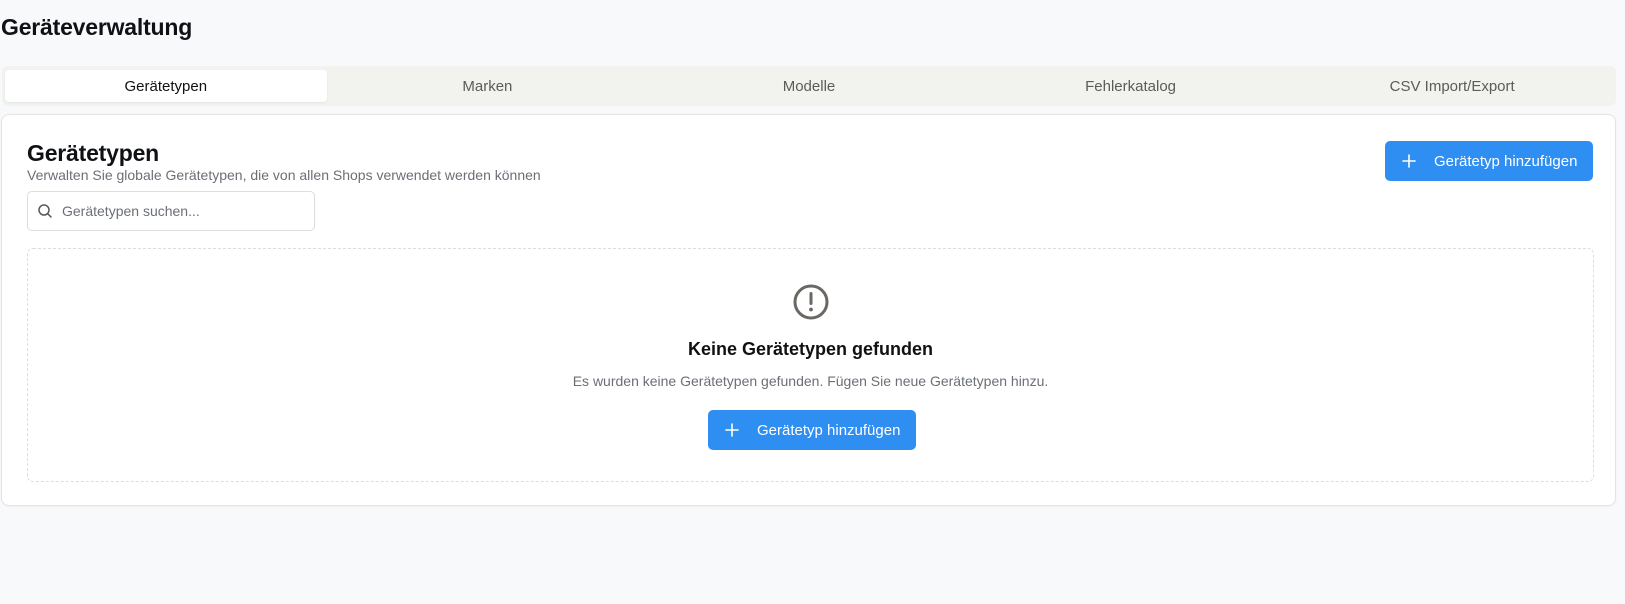  I want to click on add-device-type-button: Gerätetyp hinzufügen, so click(1489, 161).